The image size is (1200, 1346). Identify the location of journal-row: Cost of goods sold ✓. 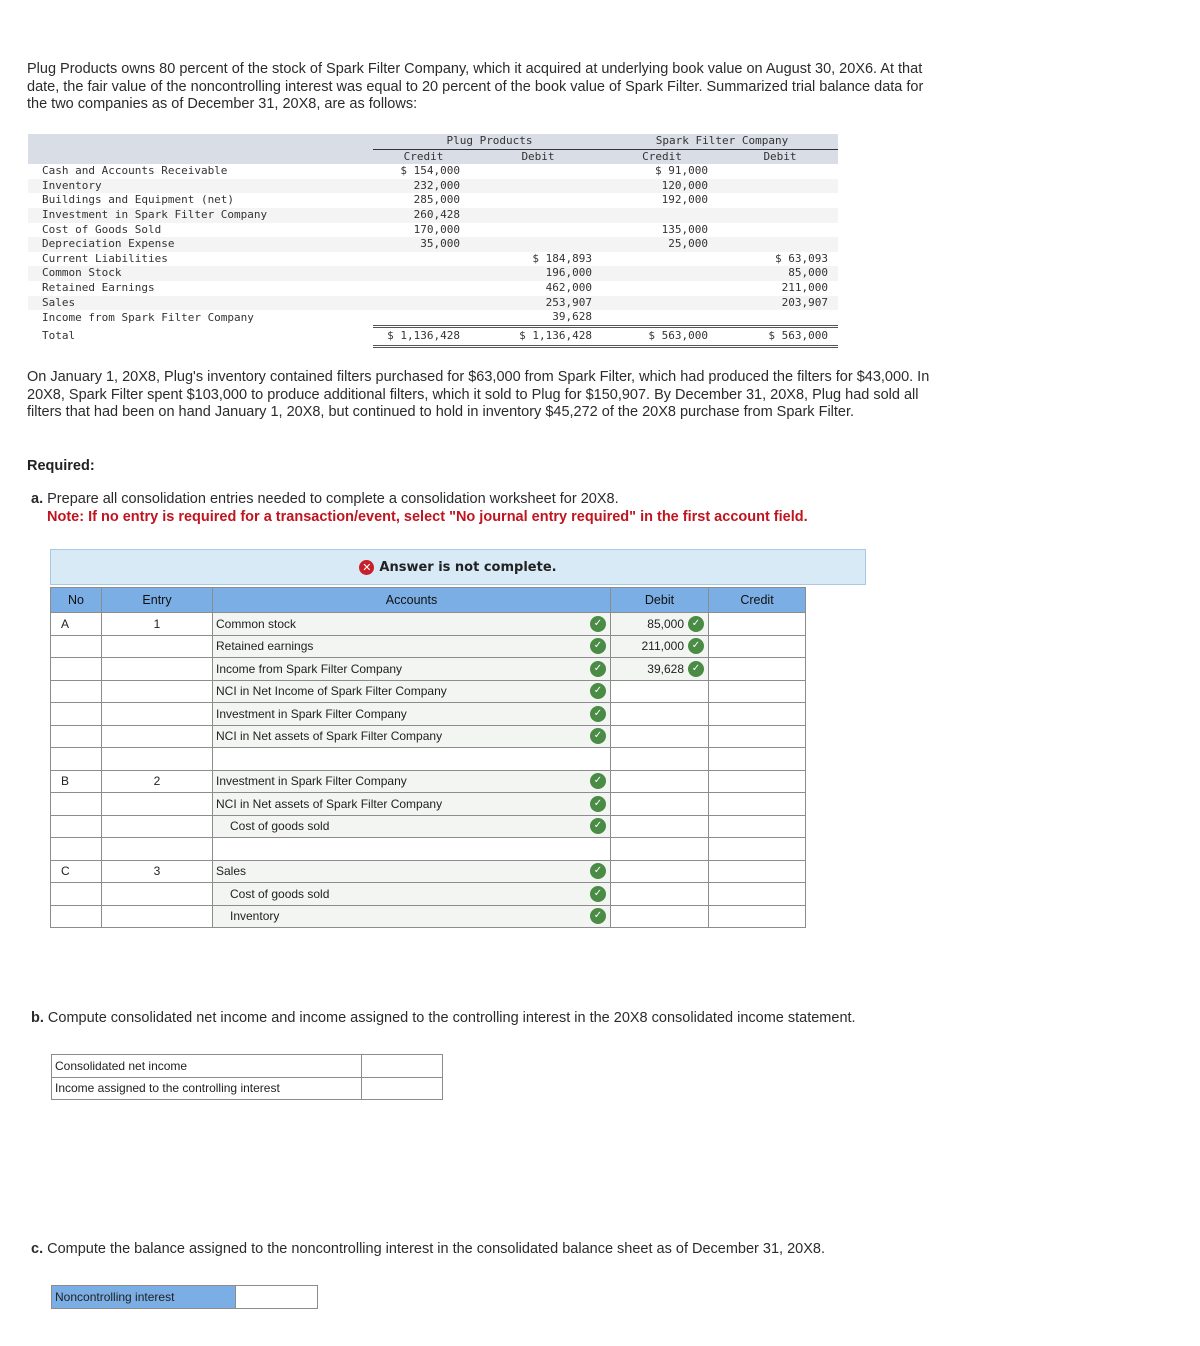
(428, 826).